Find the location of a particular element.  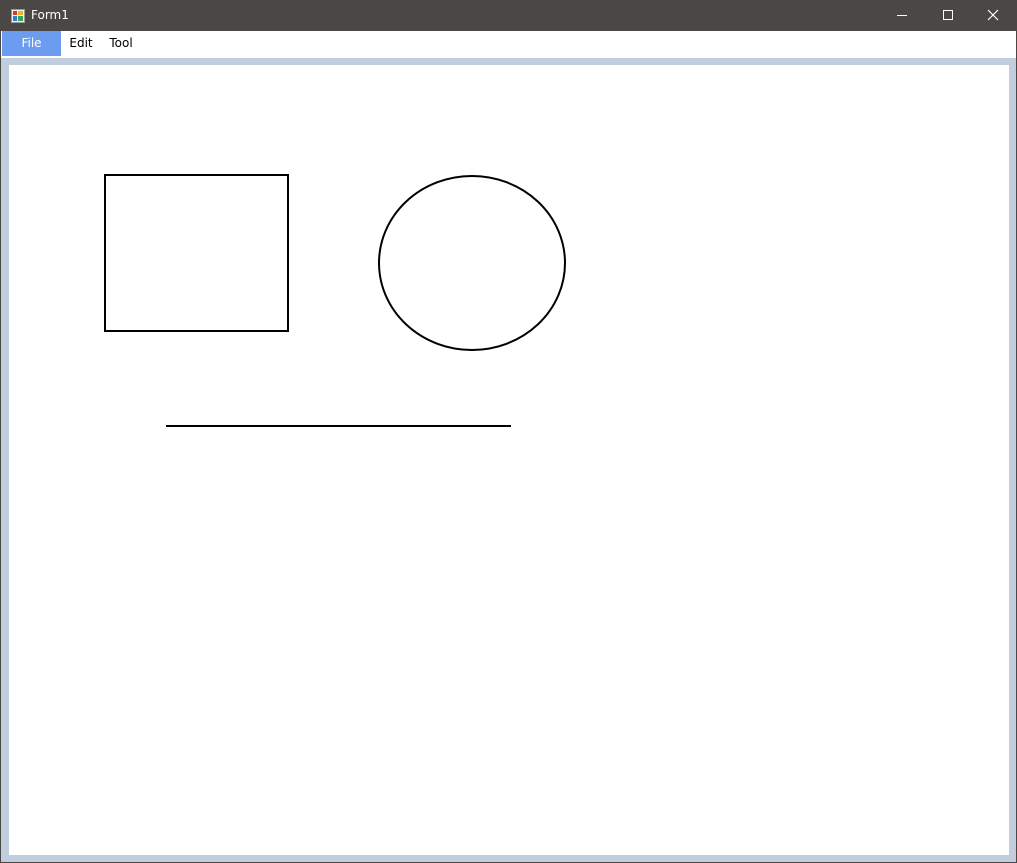

rectangle-shape is located at coordinates (196, 253).